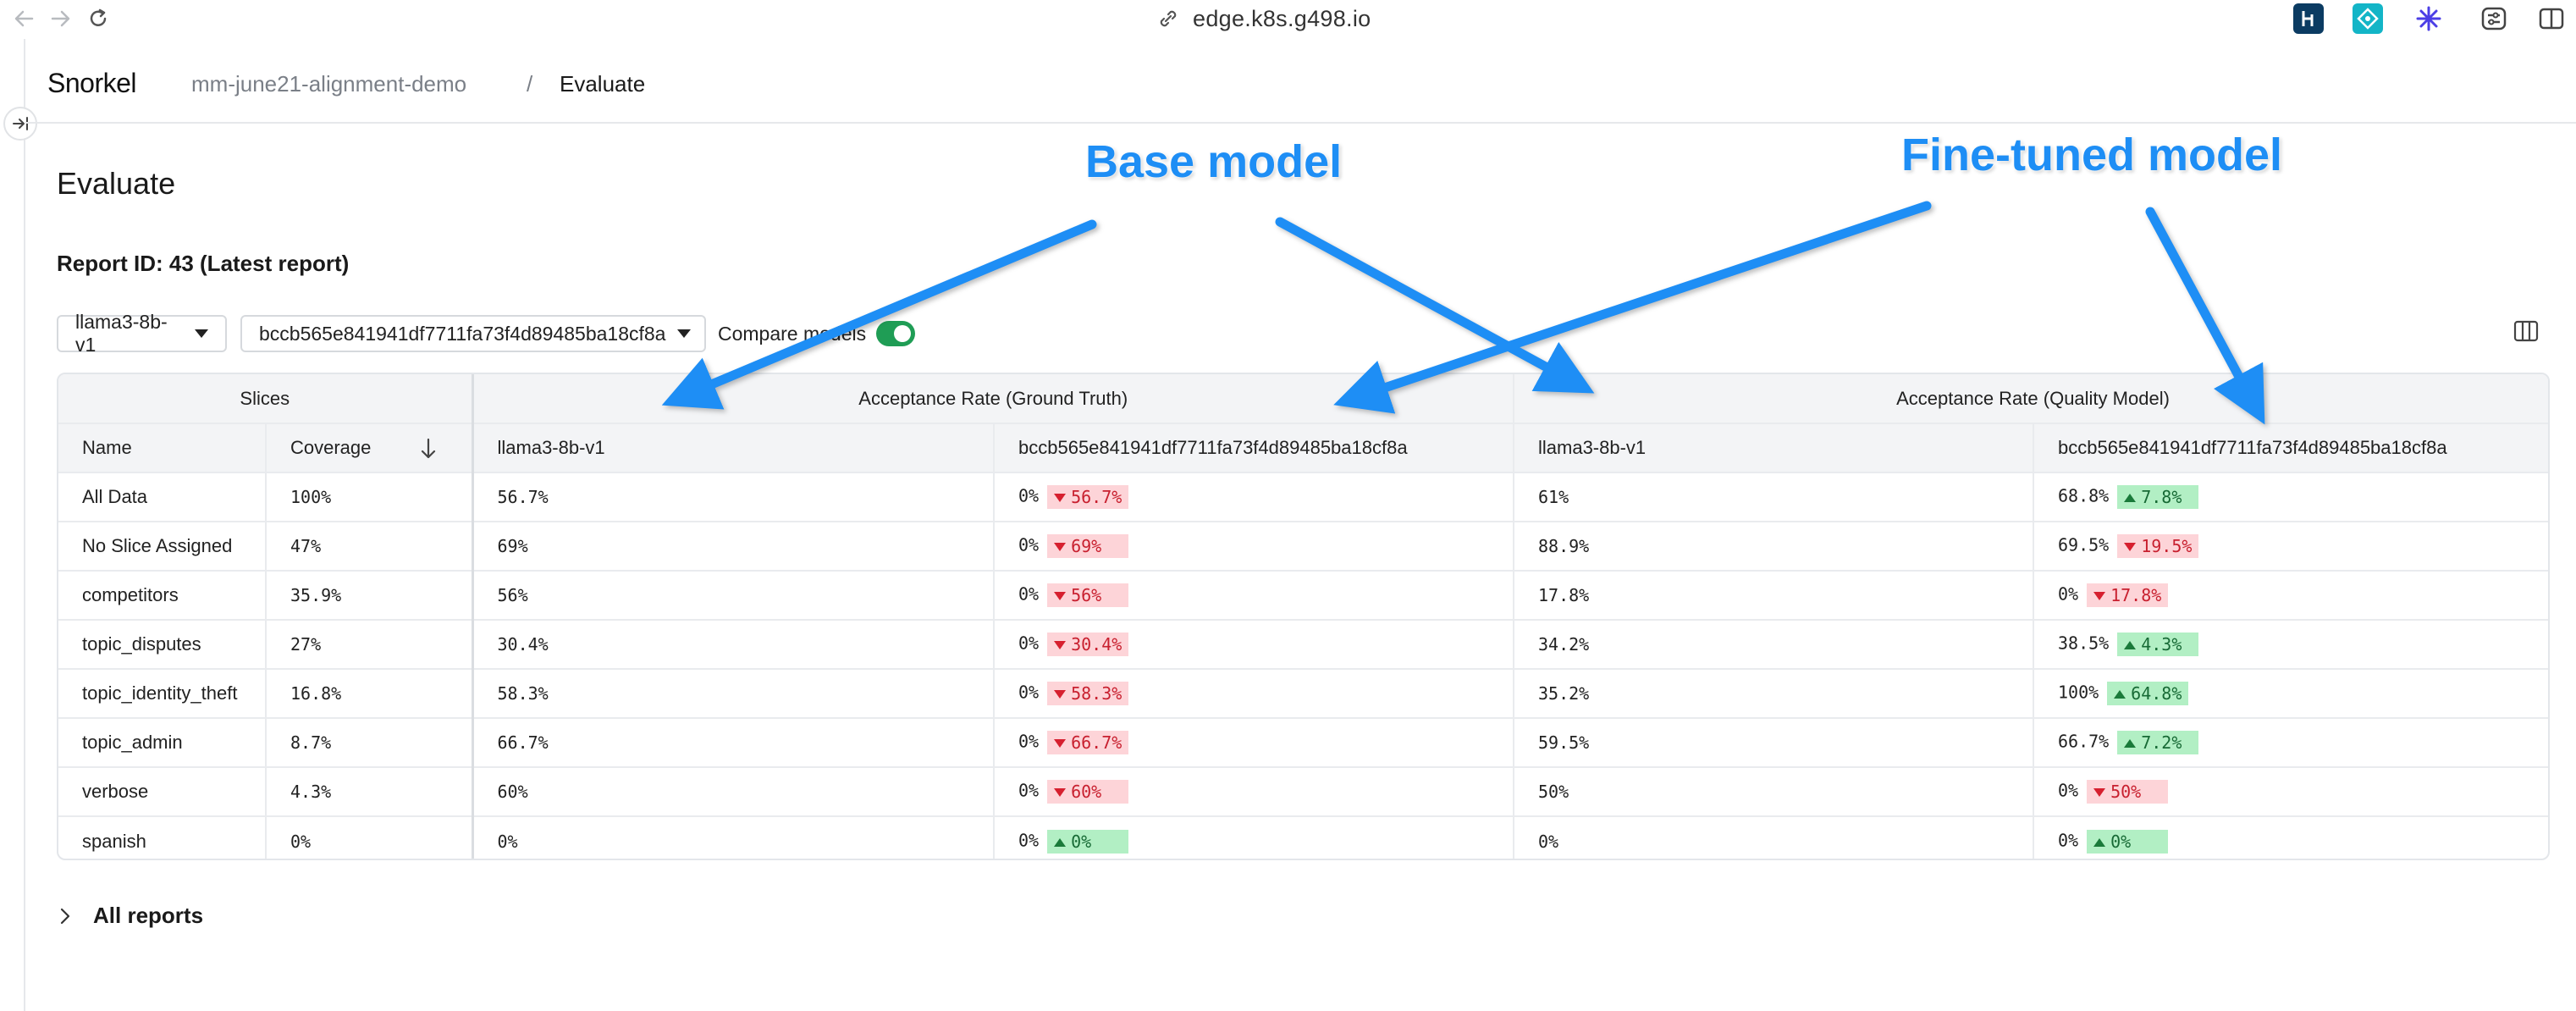 The image size is (2576, 1011). I want to click on column-header-coverage: Coverage, so click(370, 448).